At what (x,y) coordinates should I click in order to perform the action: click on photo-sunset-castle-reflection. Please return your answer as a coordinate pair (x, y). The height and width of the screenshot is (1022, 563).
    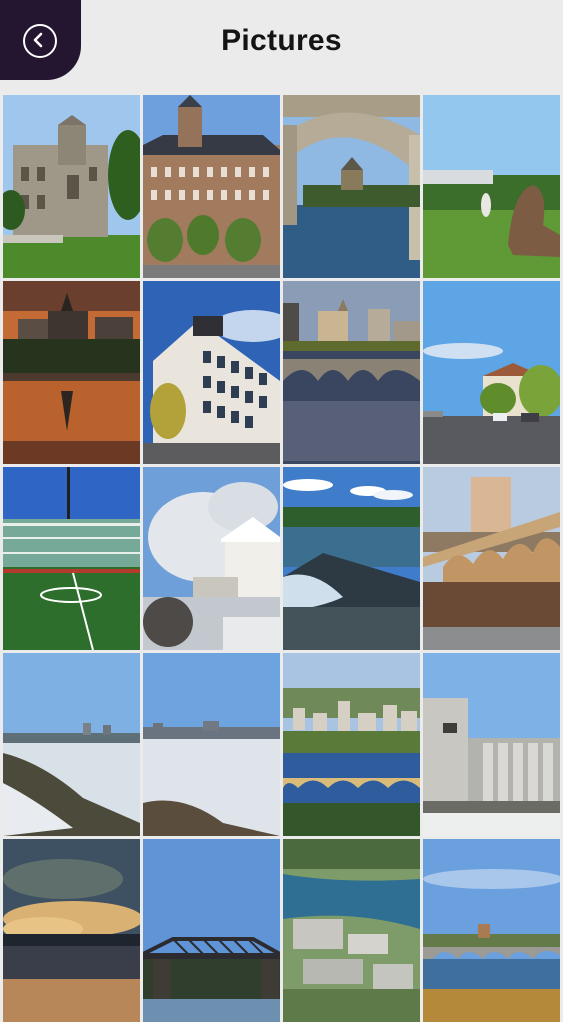
    Looking at the image, I should click on (71, 372).